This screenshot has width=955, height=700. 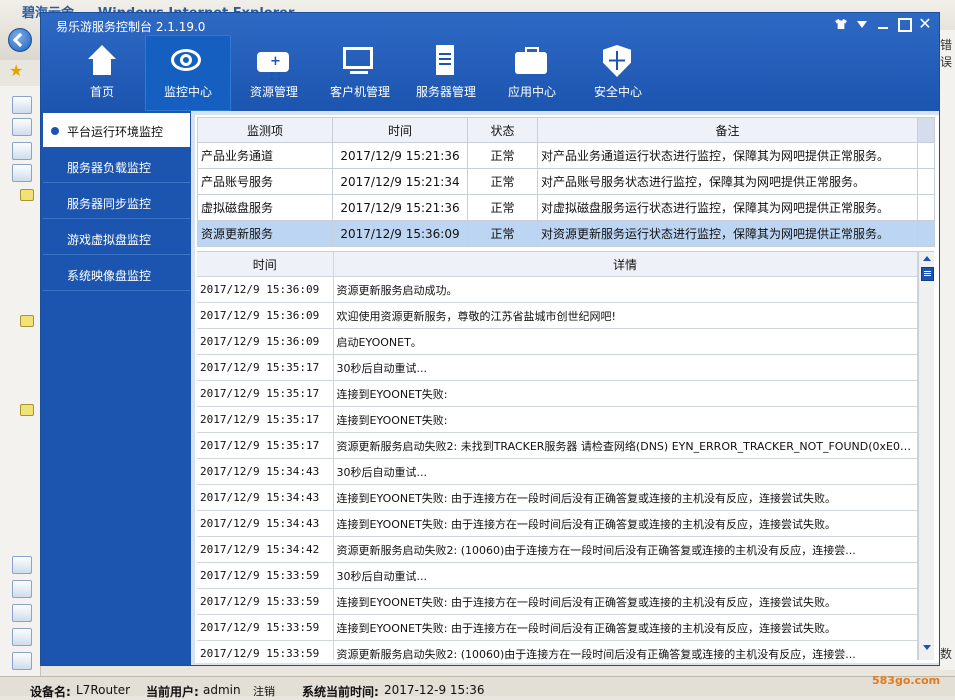 I want to click on chart-tool-icon, so click(x=22, y=105).